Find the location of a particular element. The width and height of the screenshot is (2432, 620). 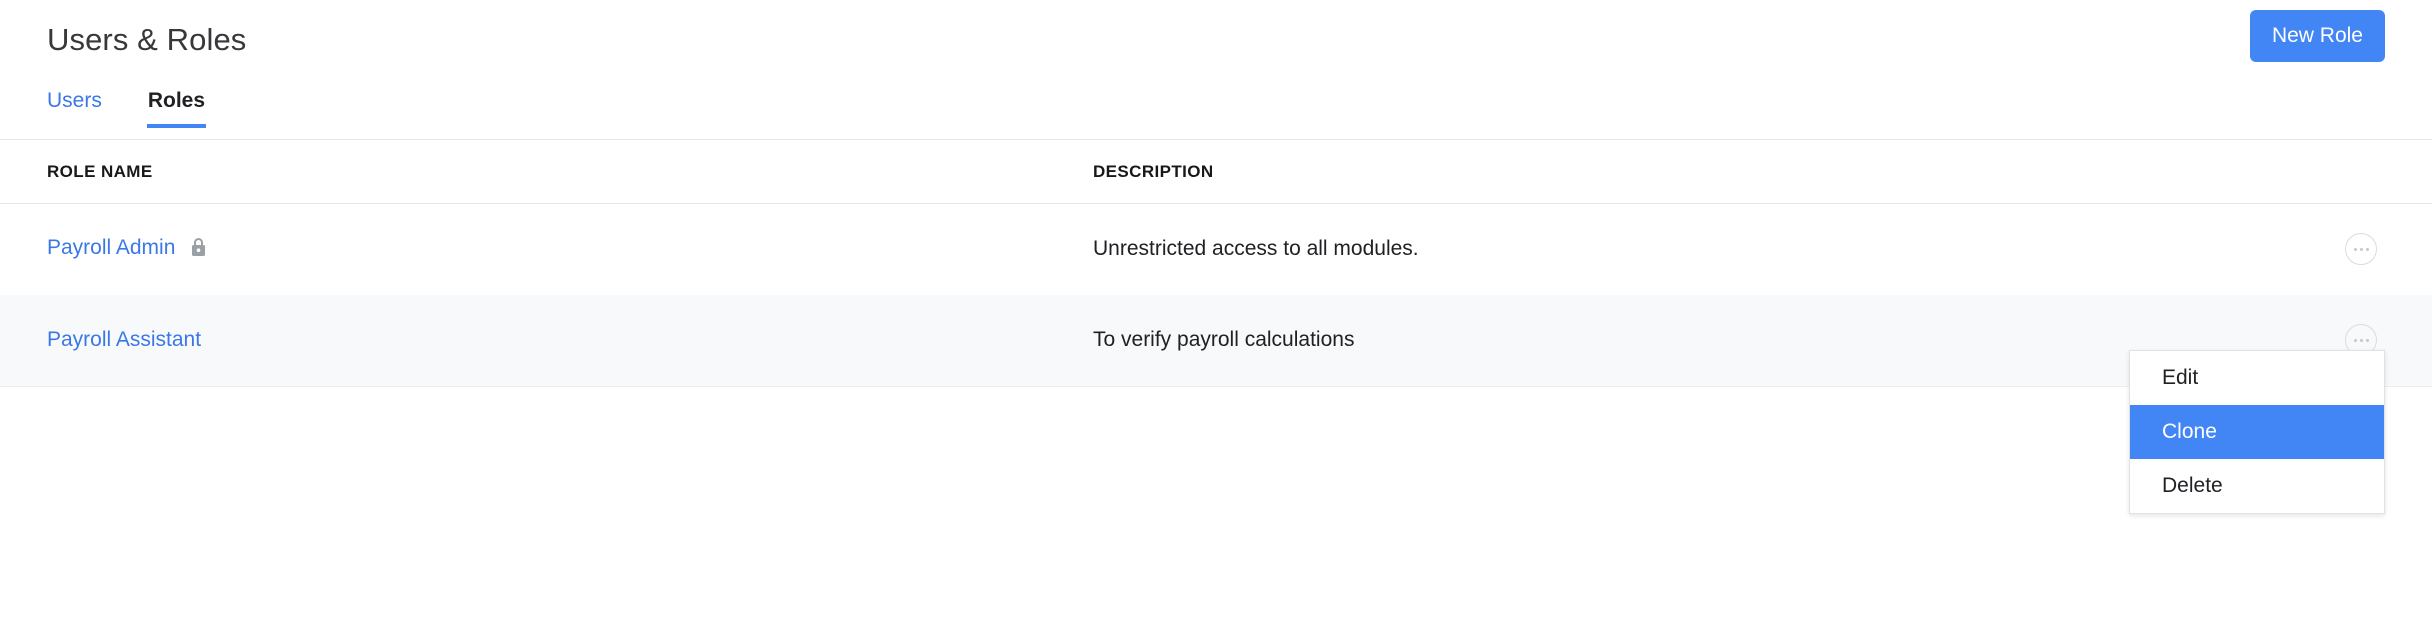

more-options-icon is located at coordinates (2361, 249).